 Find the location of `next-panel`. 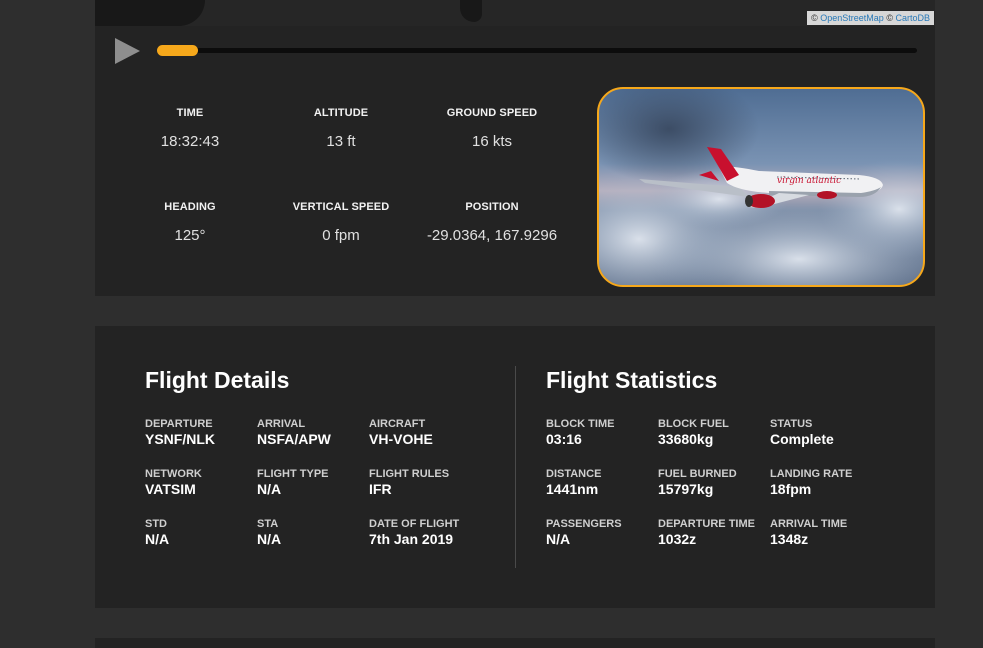

next-panel is located at coordinates (515, 643).